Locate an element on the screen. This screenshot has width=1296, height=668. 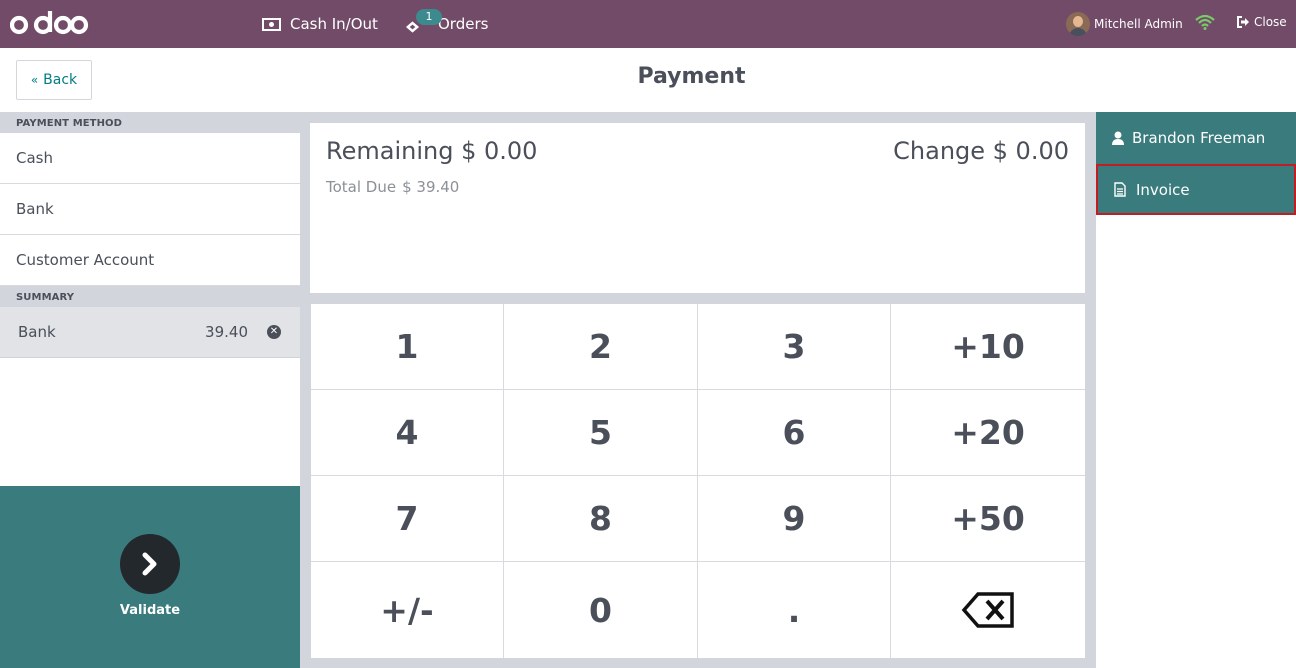
file-text-icon is located at coordinates (1120, 189).